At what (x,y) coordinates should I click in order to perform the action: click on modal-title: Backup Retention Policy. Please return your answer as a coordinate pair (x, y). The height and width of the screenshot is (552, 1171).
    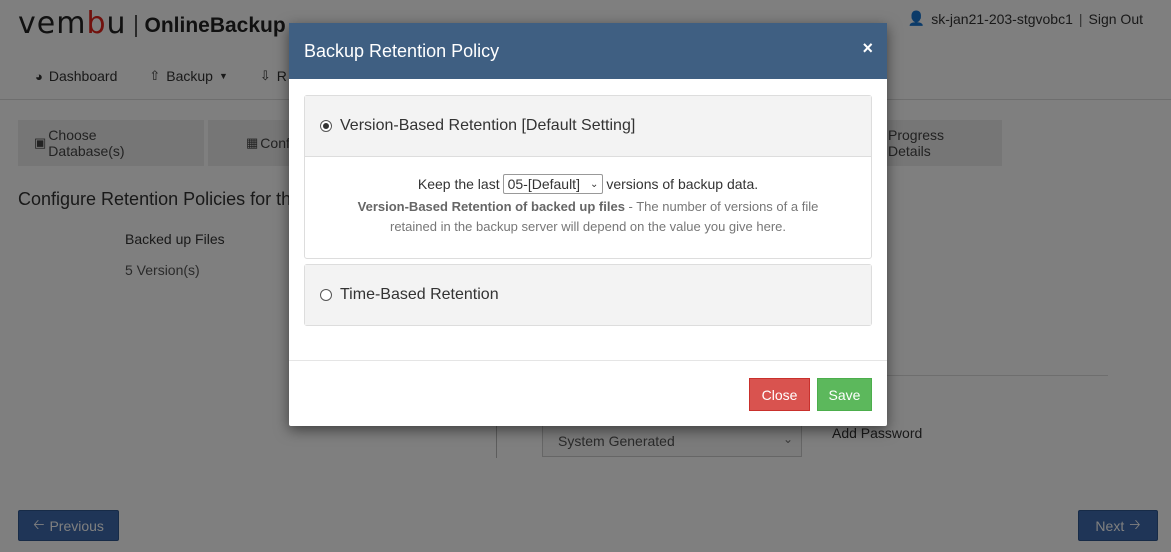
    Looking at the image, I should click on (402, 50).